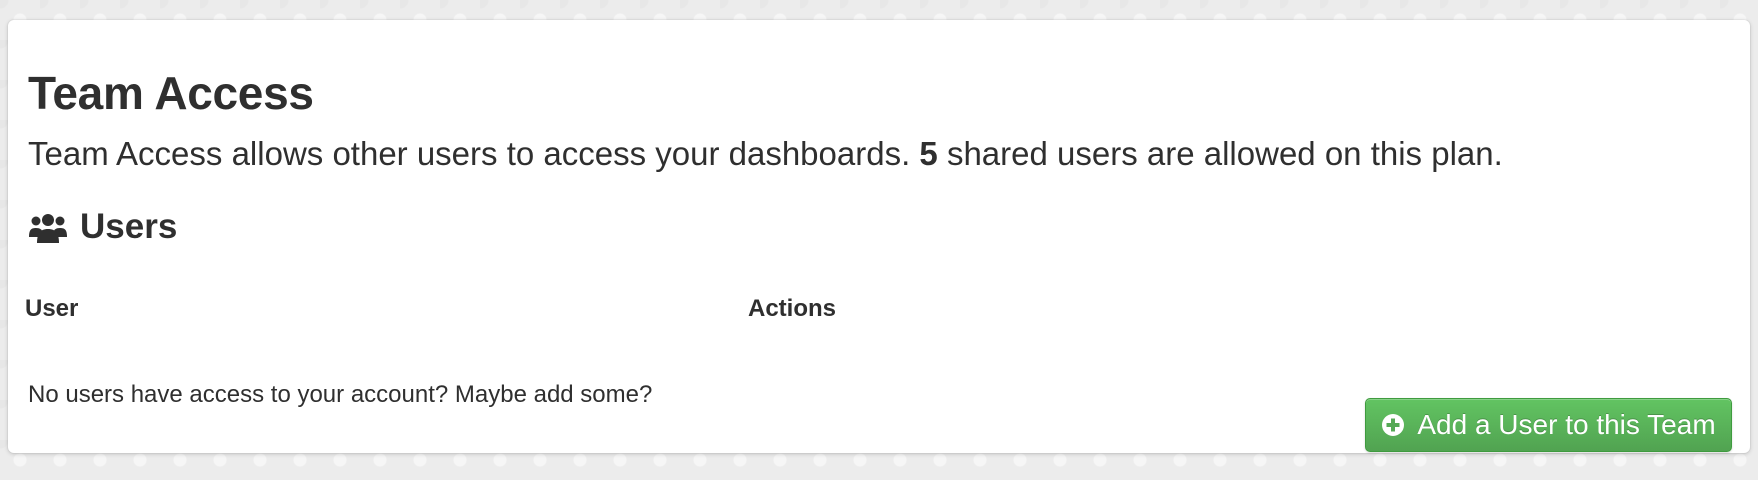 The width and height of the screenshot is (1758, 480). Describe the element at coordinates (129, 226) in the screenshot. I see `users-section-title: Users` at that location.